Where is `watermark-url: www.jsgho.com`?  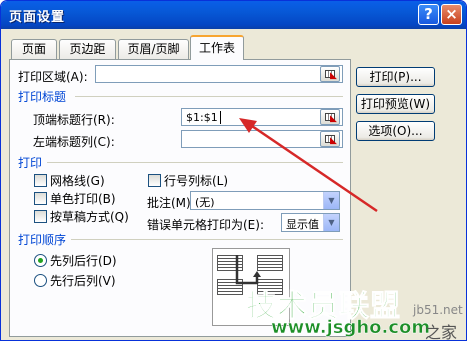
watermark-url: www.jsgho.com is located at coordinates (351, 328).